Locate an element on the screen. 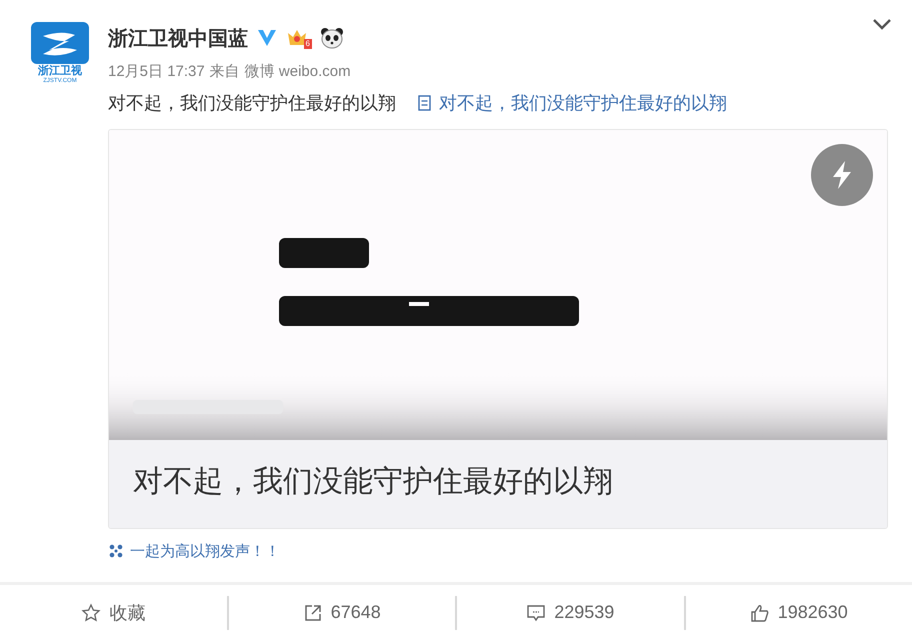 This screenshot has height=640, width=912. thumbs-up-icon is located at coordinates (760, 612).